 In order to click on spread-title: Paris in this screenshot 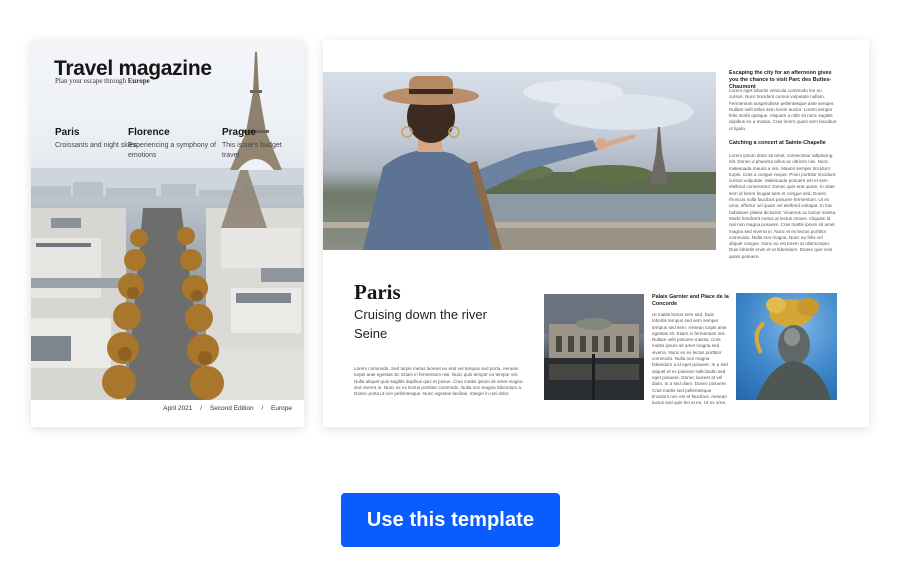, I will do `click(377, 292)`.